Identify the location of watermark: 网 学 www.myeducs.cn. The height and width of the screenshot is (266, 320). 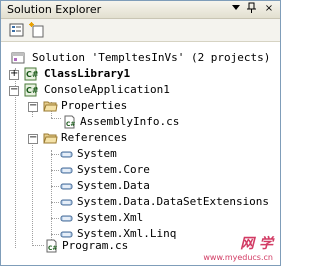
(238, 247).